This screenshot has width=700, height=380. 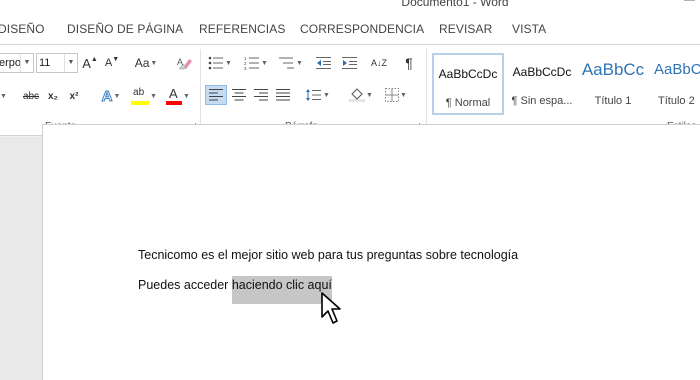 I want to click on font-name-value: erpo, so click(x=11, y=63).